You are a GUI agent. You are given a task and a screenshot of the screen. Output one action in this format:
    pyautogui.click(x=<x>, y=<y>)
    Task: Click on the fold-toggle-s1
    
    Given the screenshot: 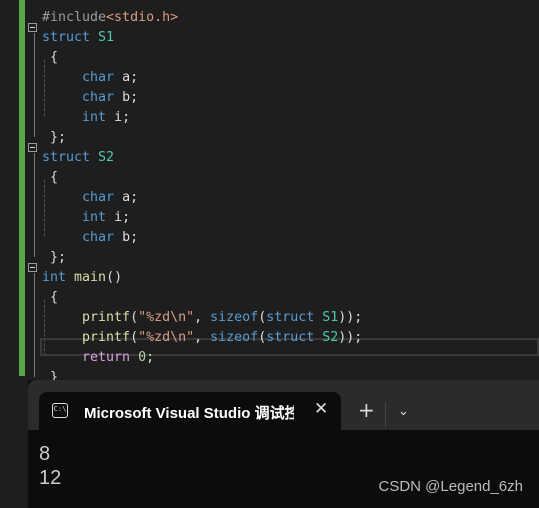 What is the action you would take?
    pyautogui.click(x=32, y=27)
    